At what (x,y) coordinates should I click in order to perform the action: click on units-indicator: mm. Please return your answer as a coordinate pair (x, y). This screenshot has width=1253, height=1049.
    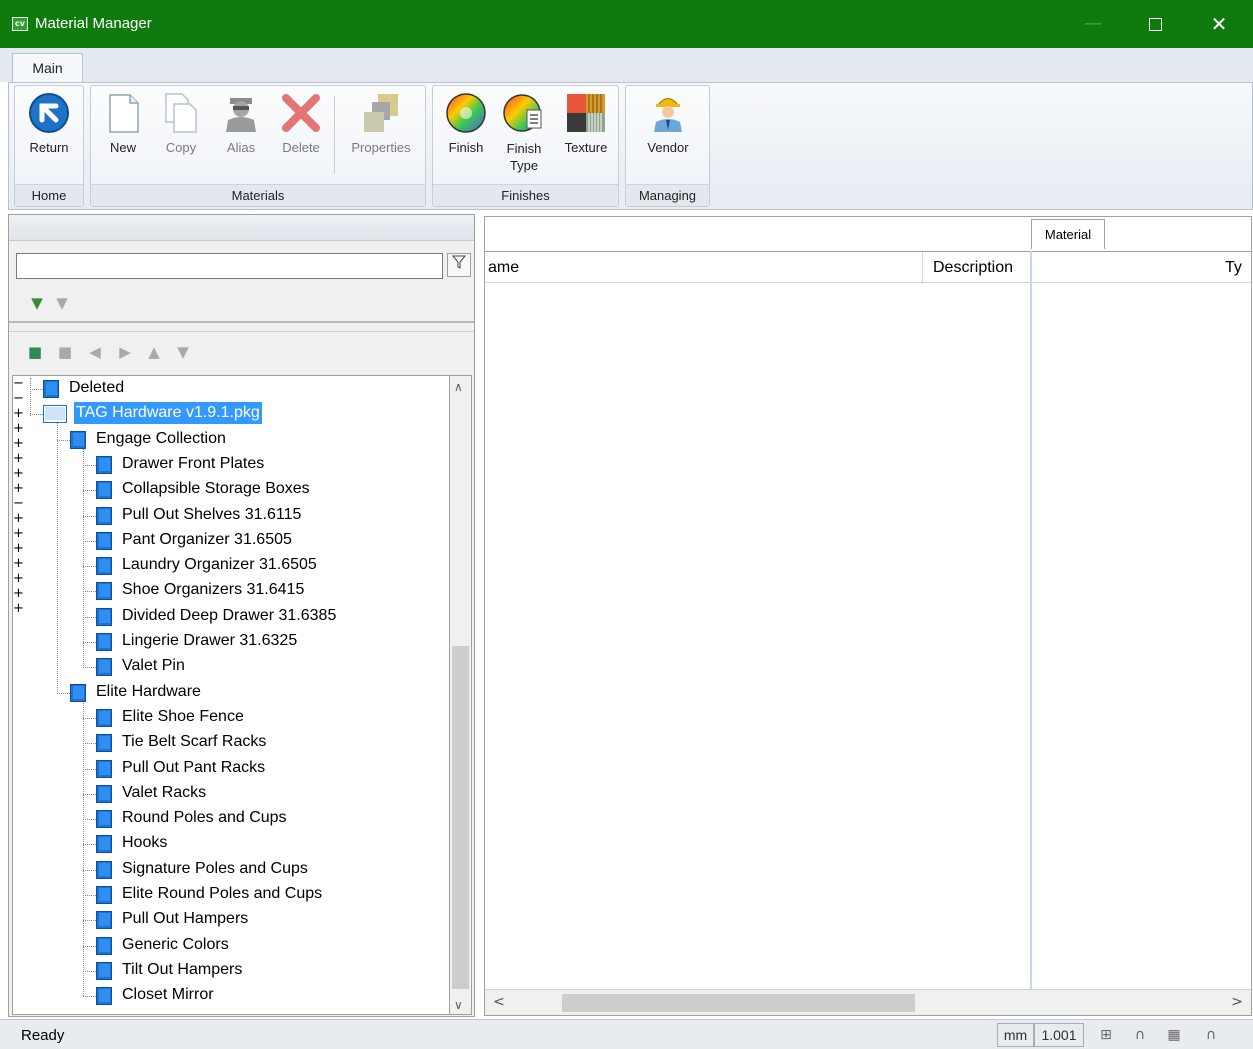
    Looking at the image, I should click on (1015, 1035).